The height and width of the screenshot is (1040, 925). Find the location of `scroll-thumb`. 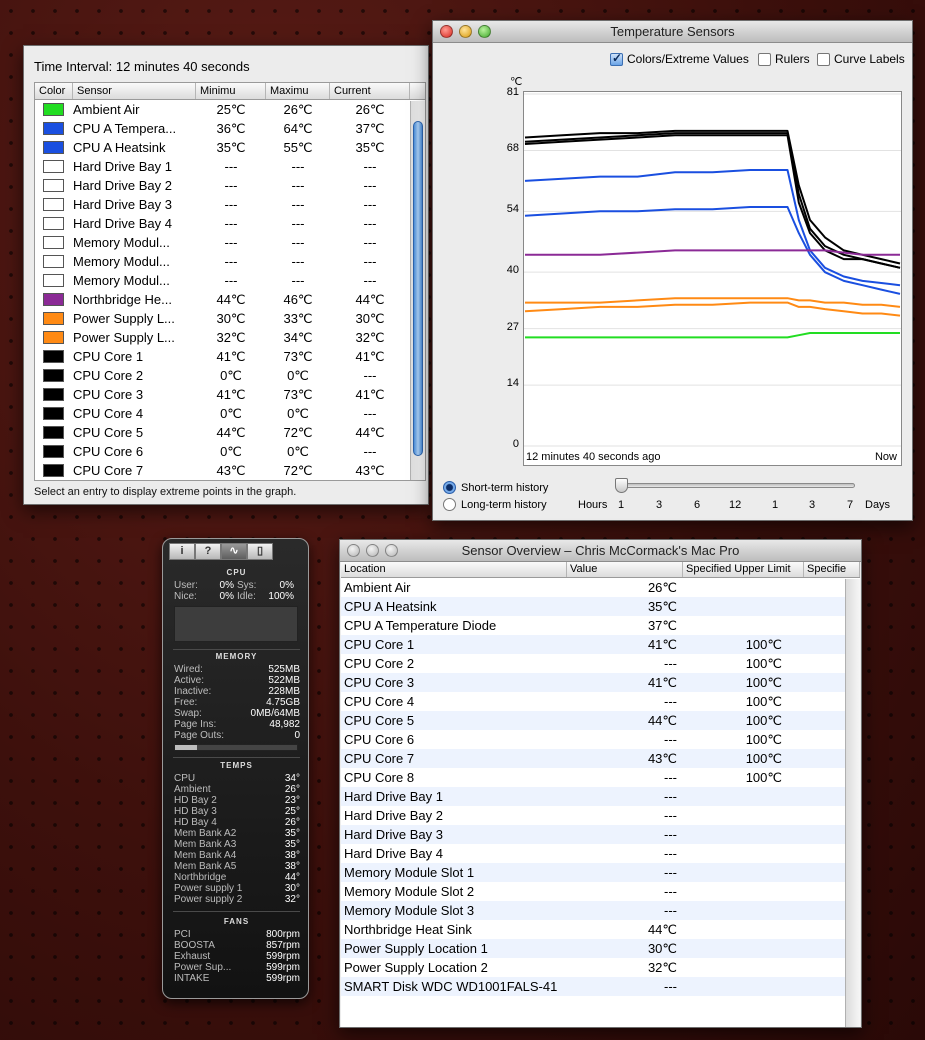

scroll-thumb is located at coordinates (418, 288).